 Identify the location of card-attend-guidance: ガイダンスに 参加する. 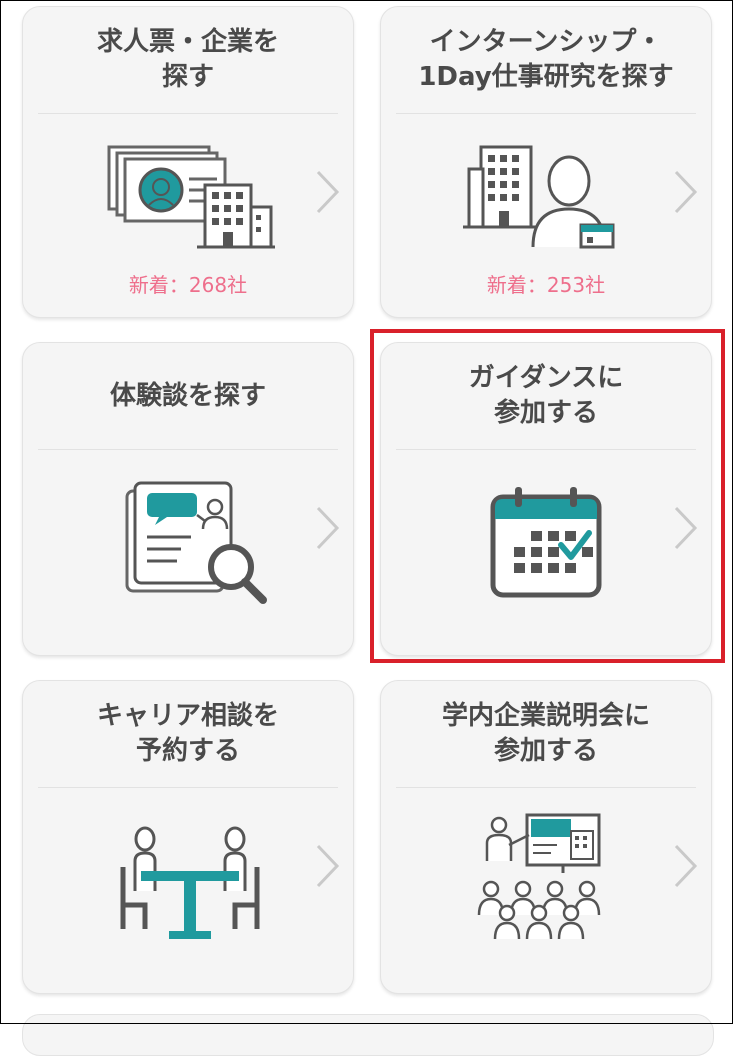
(546, 499).